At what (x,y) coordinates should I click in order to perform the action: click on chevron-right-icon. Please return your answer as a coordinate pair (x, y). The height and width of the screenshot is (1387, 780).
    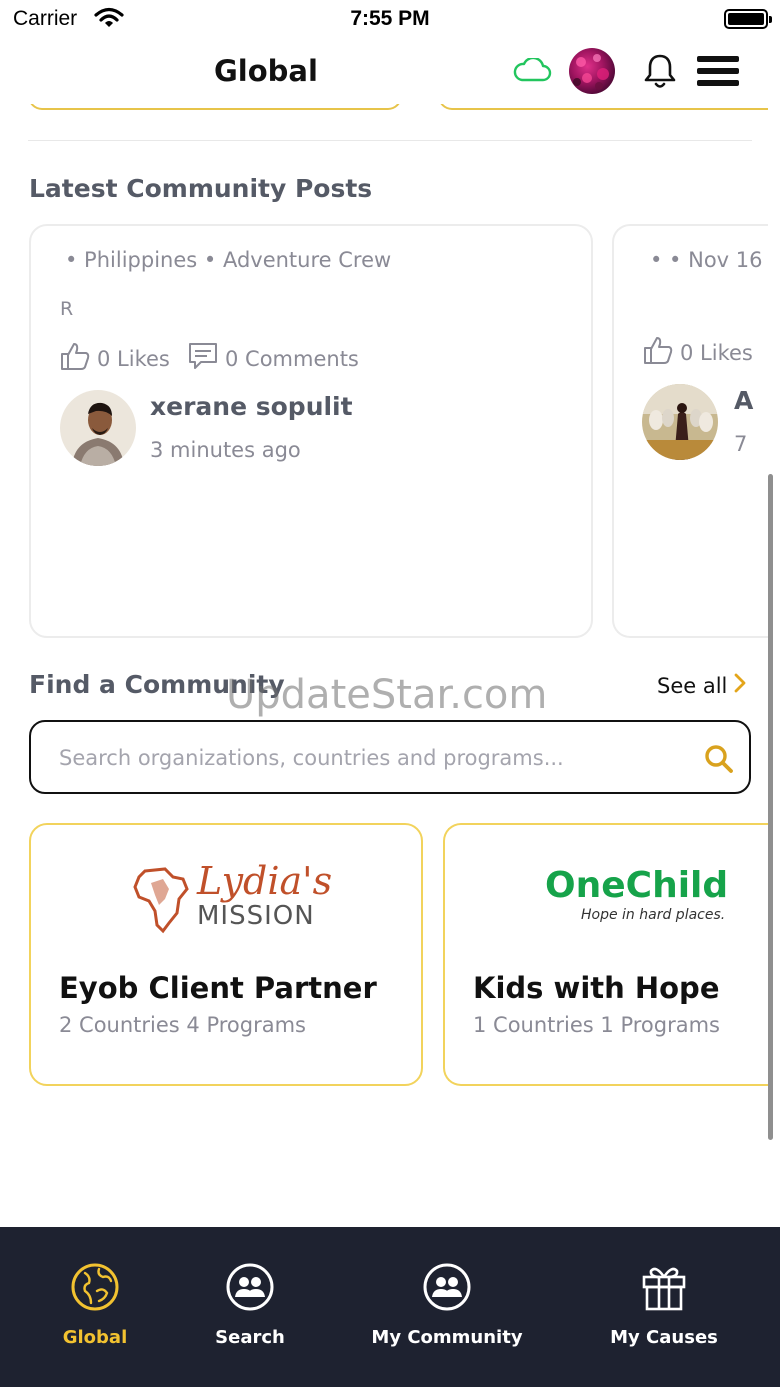
    Looking at the image, I should click on (740, 685).